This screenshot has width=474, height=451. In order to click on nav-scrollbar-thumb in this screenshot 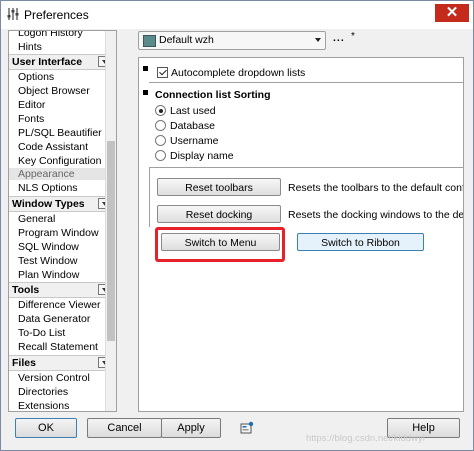, I will do `click(111, 241)`.